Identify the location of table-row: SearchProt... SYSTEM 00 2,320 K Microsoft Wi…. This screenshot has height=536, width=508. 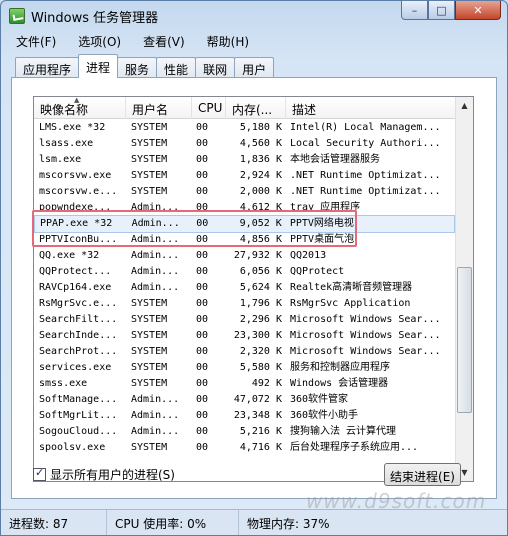
(244, 352).